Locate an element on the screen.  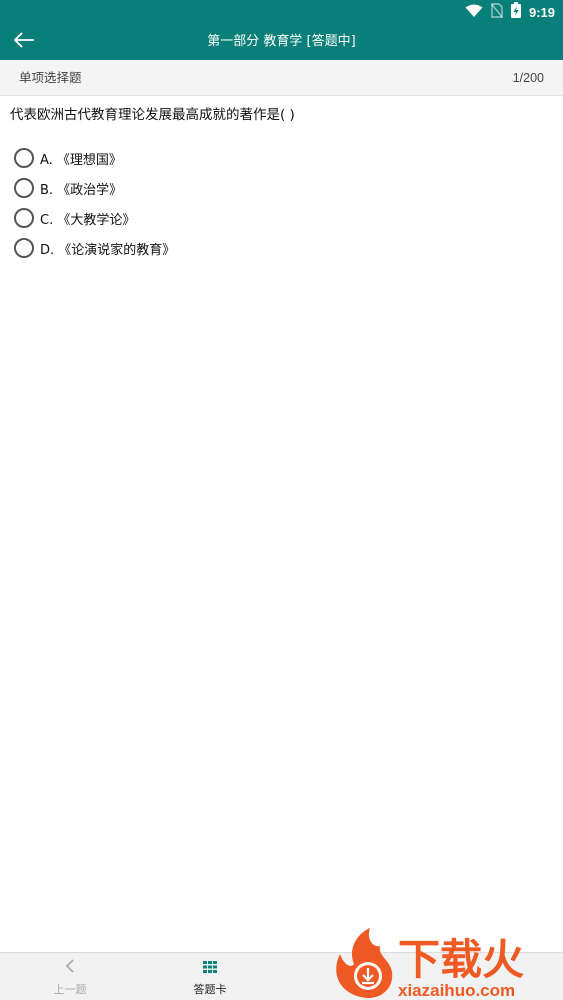
question-type-bar: 单项选择题 1/200 is located at coordinates (281, 78).